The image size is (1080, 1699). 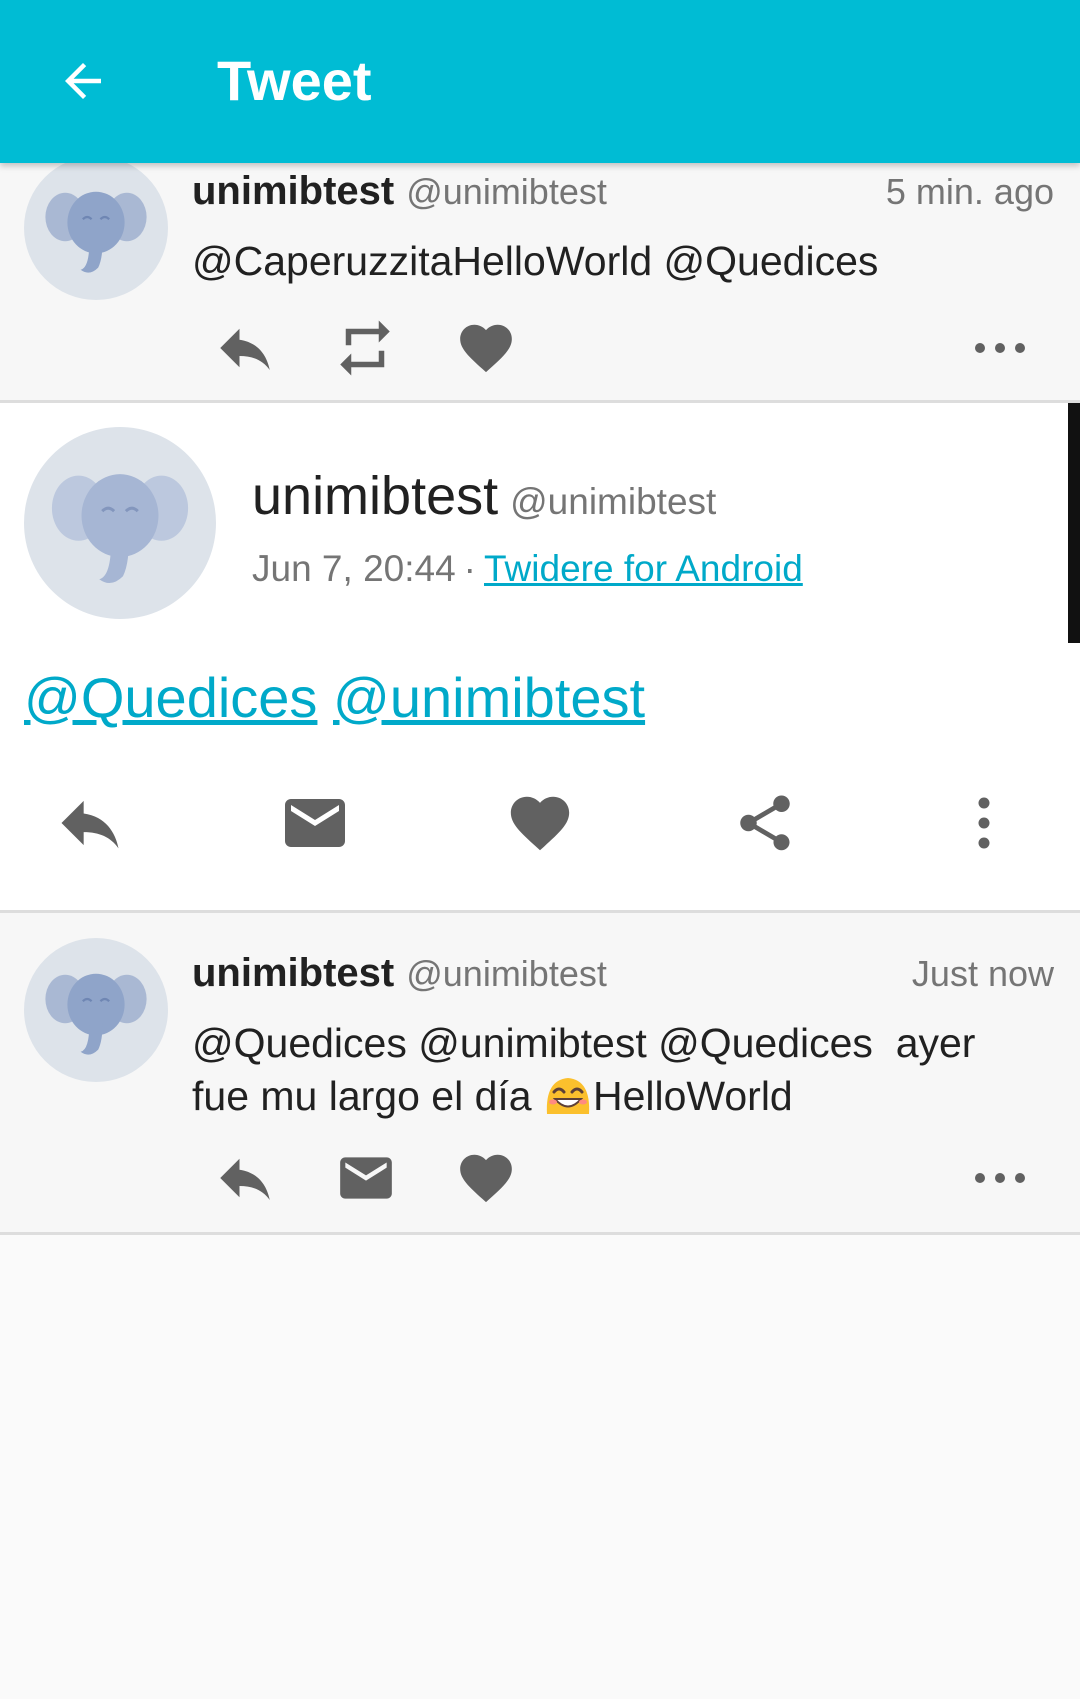 What do you see at coordinates (623, 191) in the screenshot?
I see `tweet-header: unimibtest @unimibtest 5 min. ago` at bounding box center [623, 191].